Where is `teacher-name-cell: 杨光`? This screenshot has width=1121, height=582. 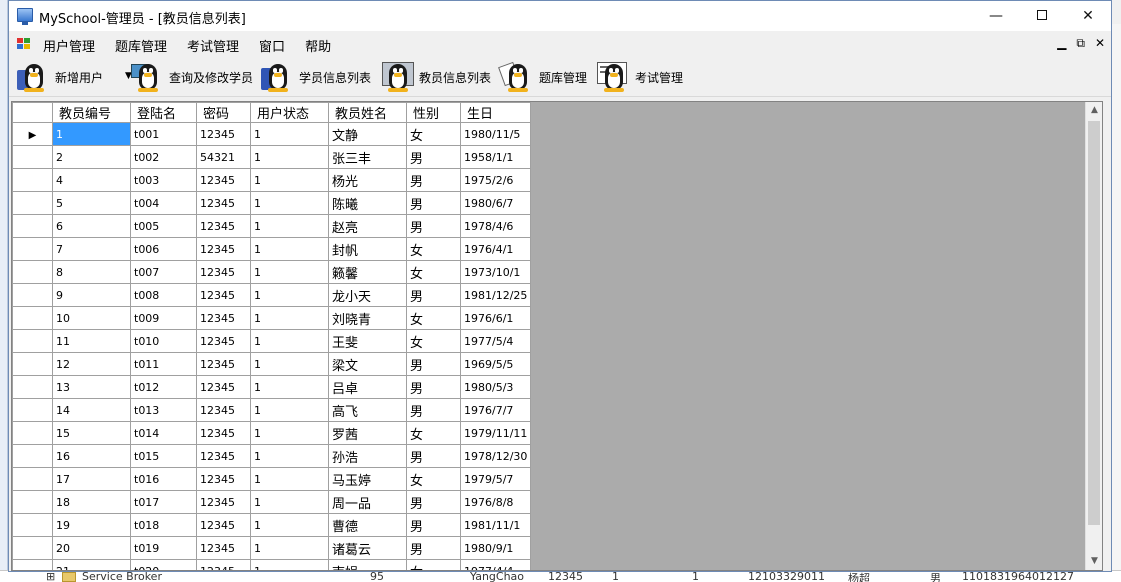 teacher-name-cell: 杨光 is located at coordinates (367, 180).